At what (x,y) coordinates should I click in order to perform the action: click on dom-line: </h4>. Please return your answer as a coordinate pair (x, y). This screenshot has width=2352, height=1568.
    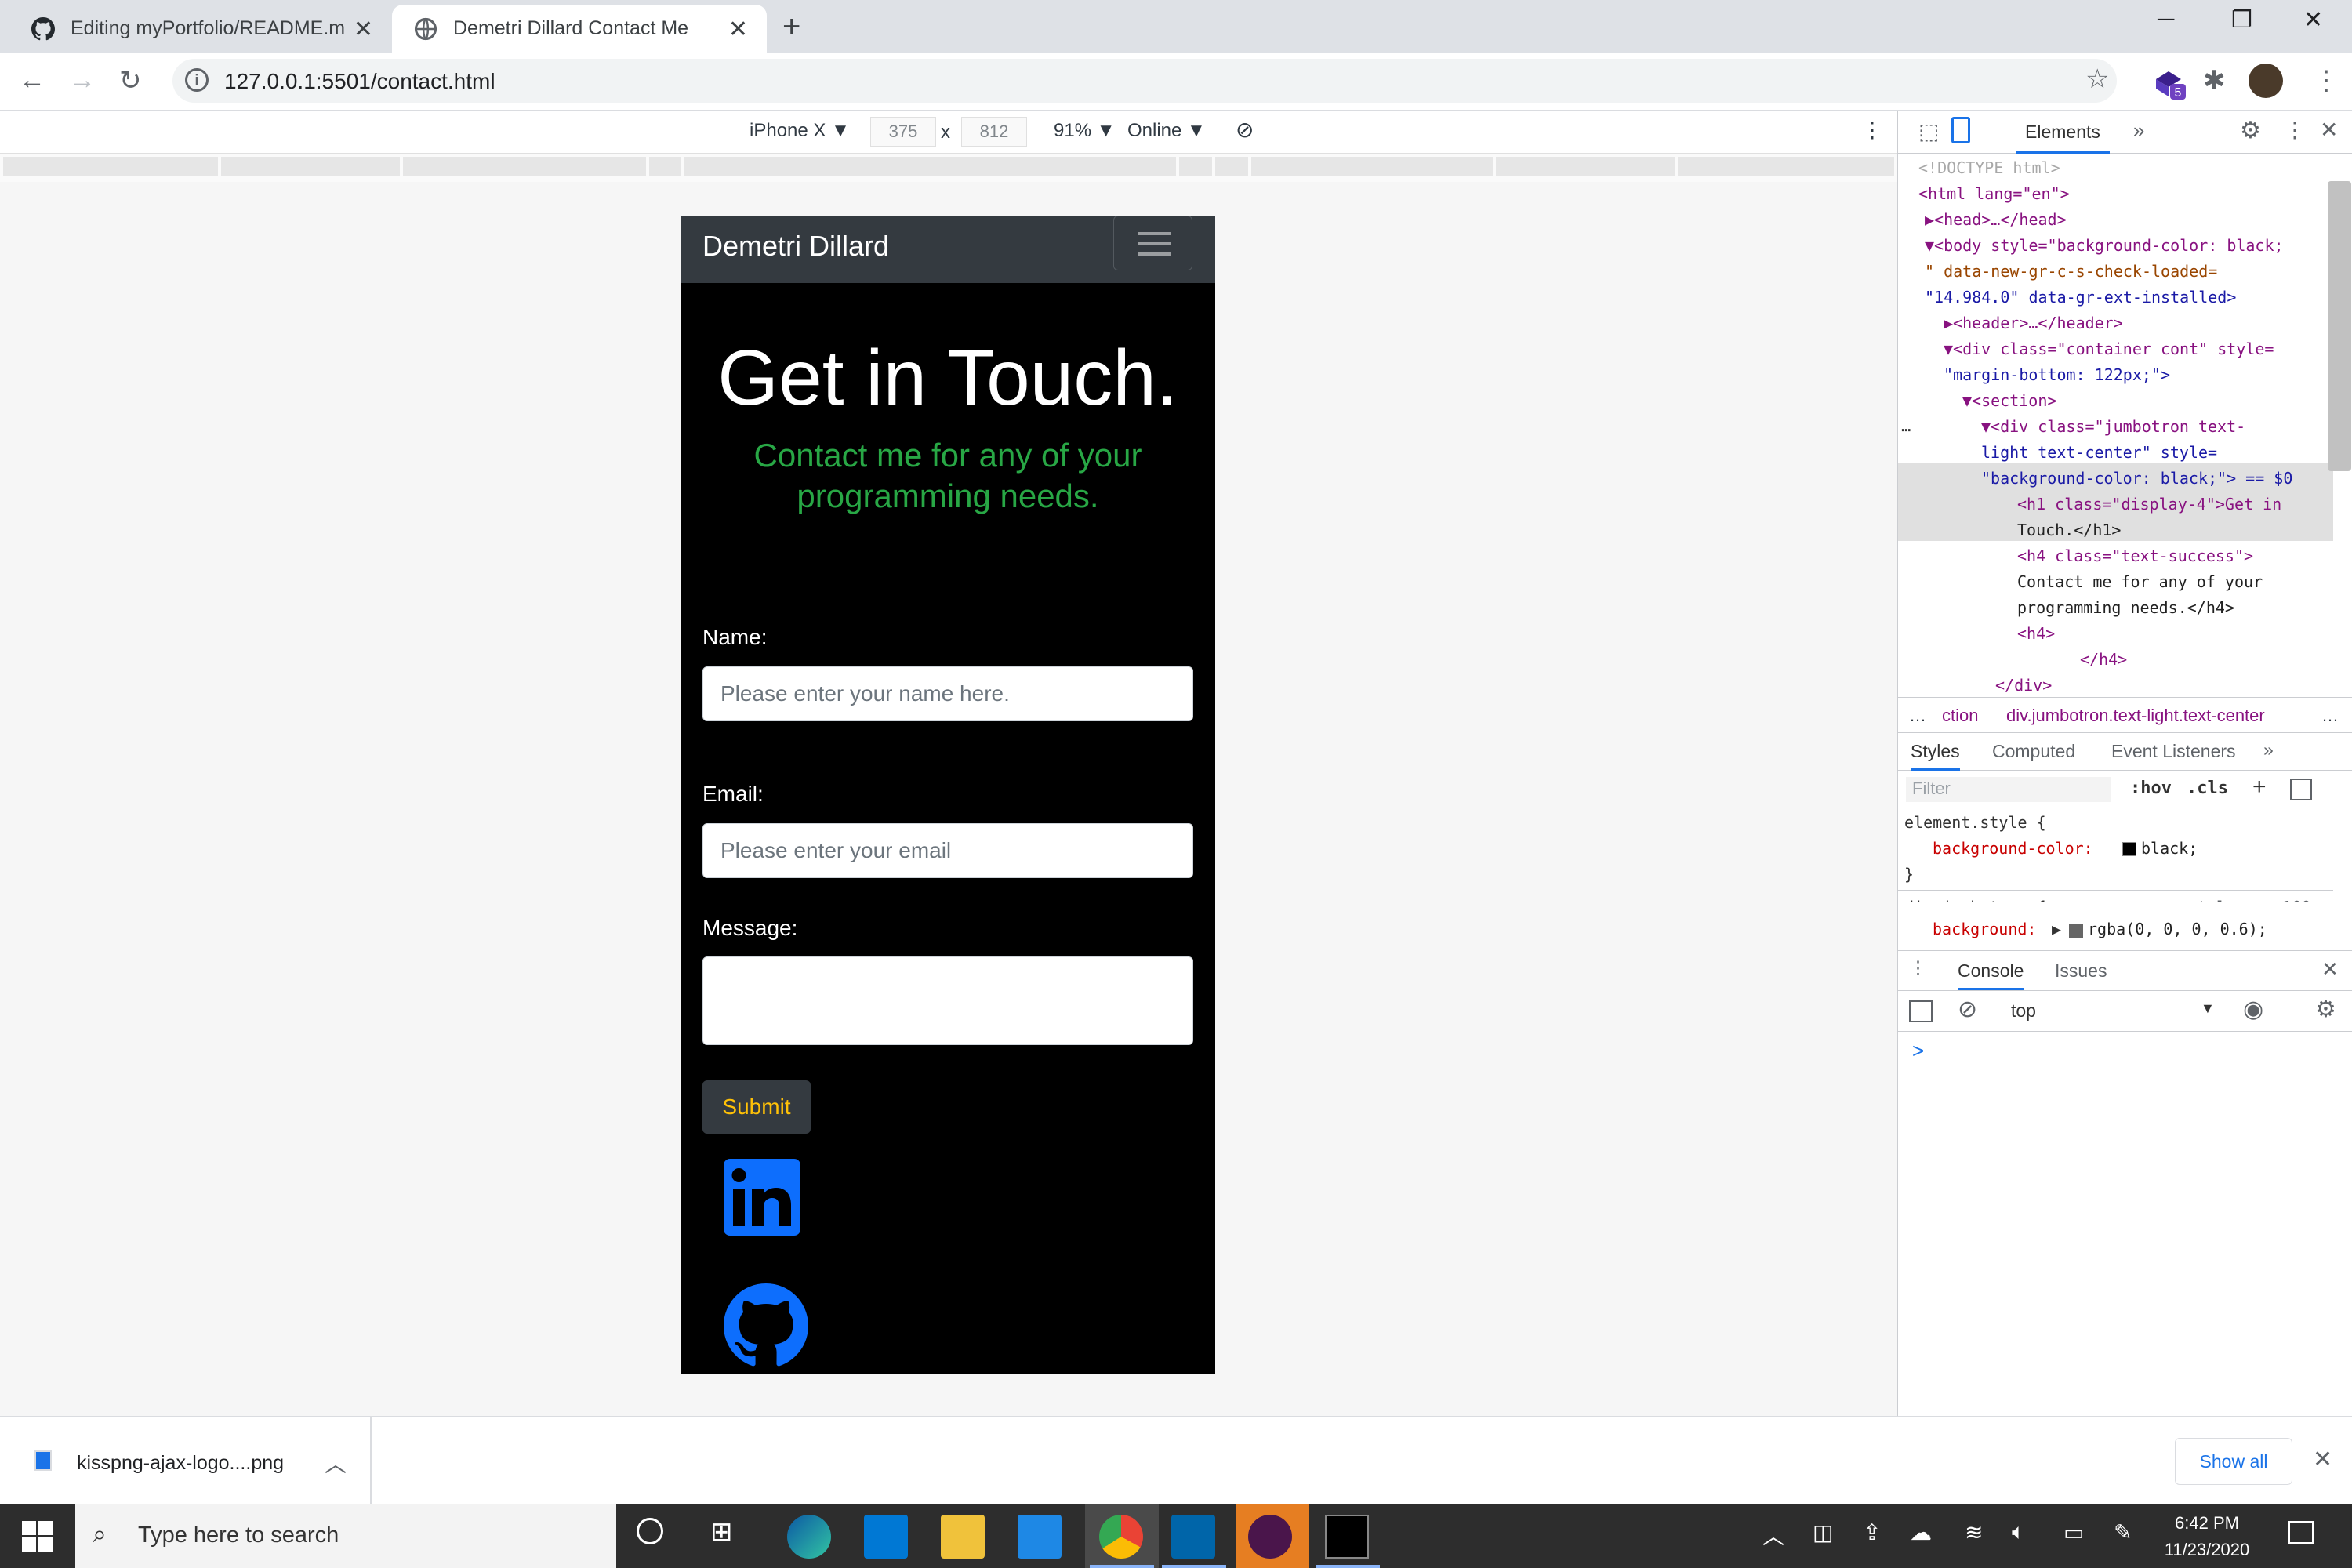
    Looking at the image, I should click on (2103, 660).